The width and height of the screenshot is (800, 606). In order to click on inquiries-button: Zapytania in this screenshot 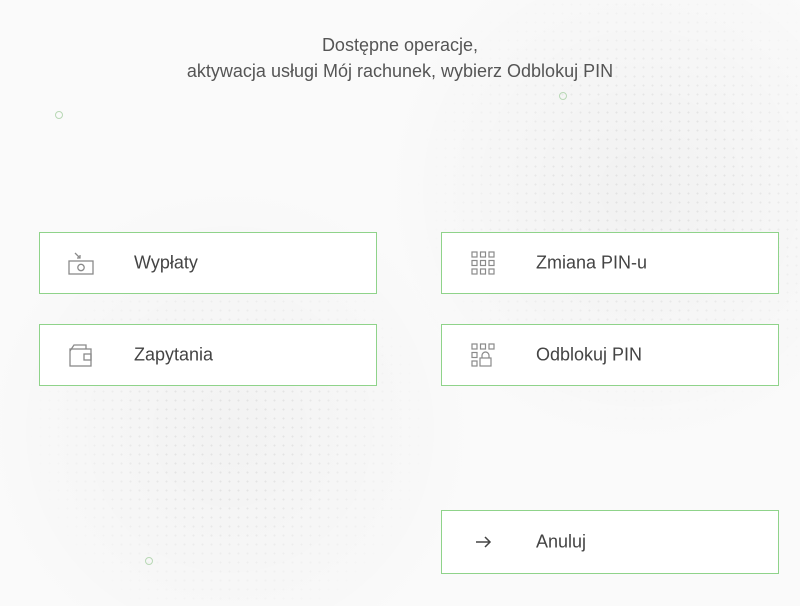, I will do `click(208, 355)`.